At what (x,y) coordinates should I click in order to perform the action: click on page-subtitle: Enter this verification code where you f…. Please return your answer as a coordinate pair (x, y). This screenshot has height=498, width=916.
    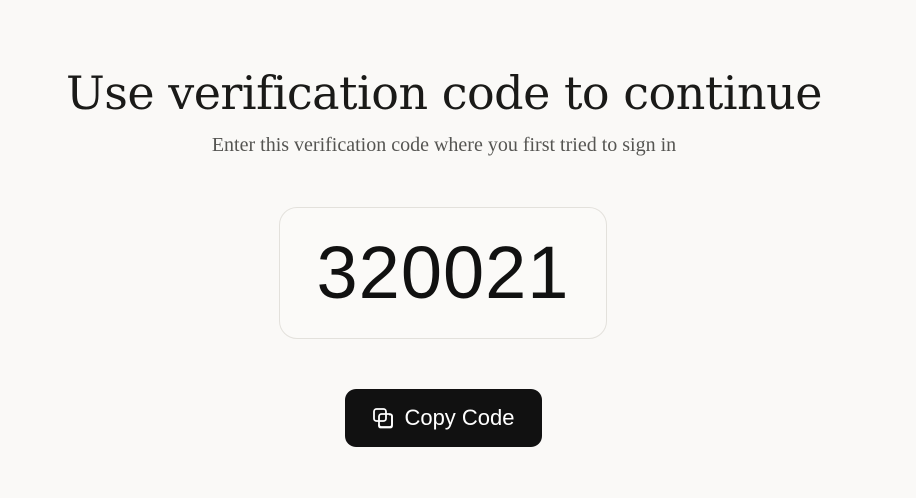
    Looking at the image, I should click on (444, 145).